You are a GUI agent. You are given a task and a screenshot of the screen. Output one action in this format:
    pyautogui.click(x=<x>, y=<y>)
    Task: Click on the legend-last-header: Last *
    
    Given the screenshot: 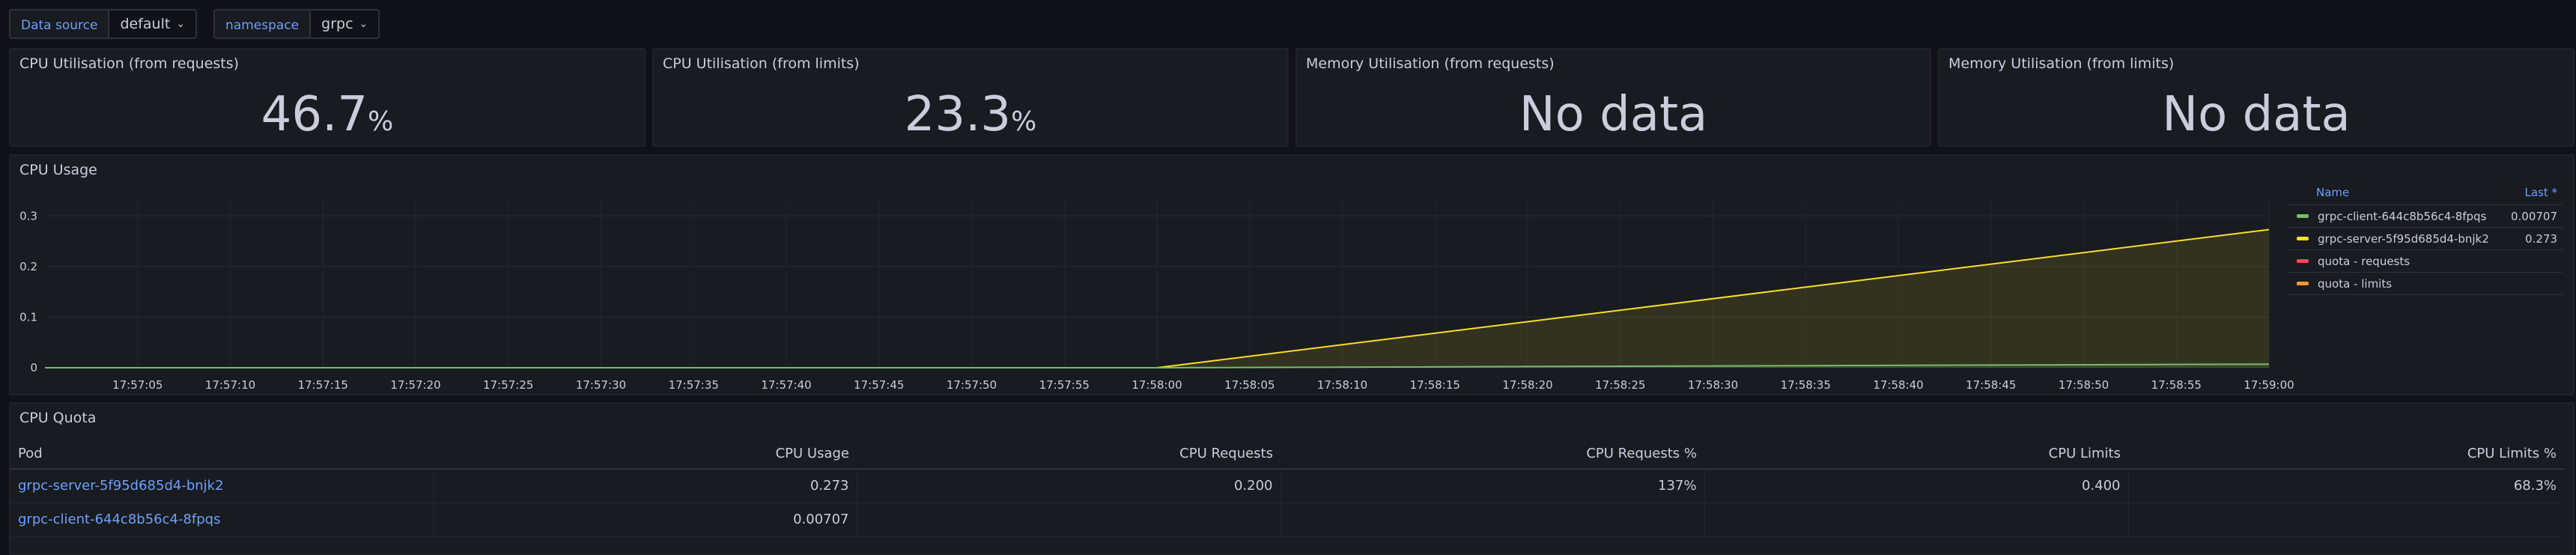 What is the action you would take?
    pyautogui.click(x=2540, y=195)
    